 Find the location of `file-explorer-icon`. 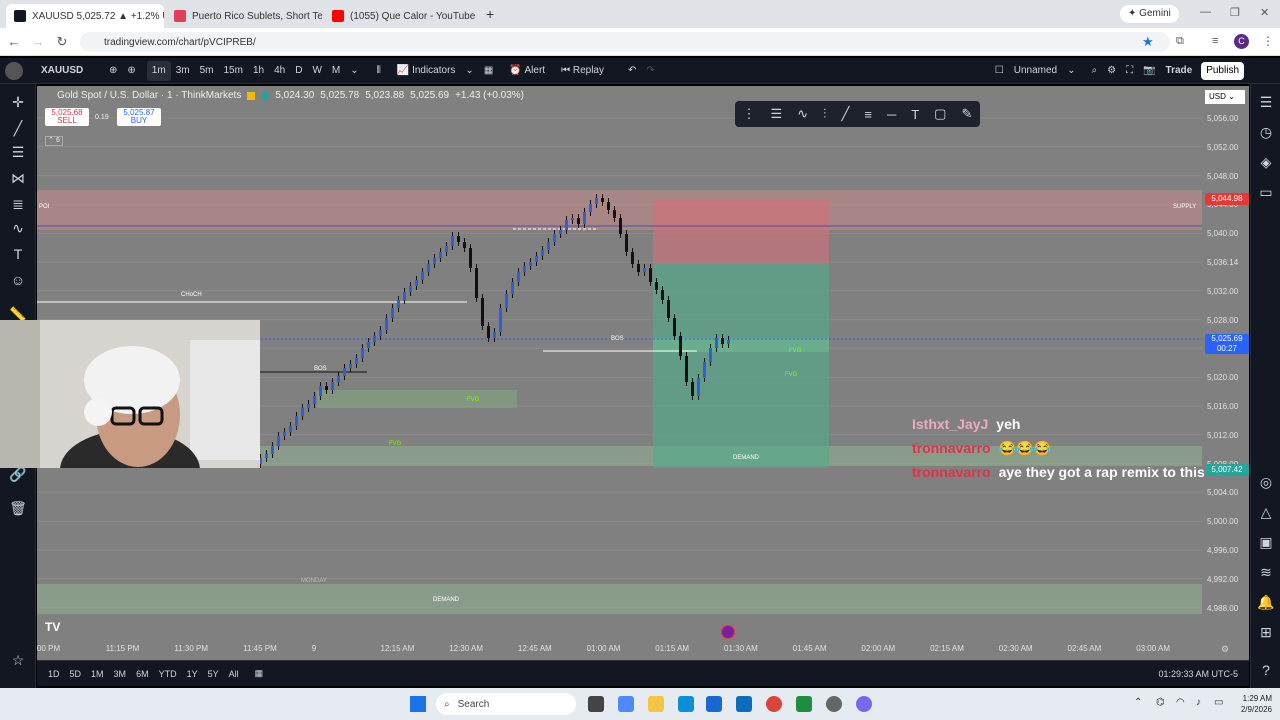

file-explorer-icon is located at coordinates (656, 704).